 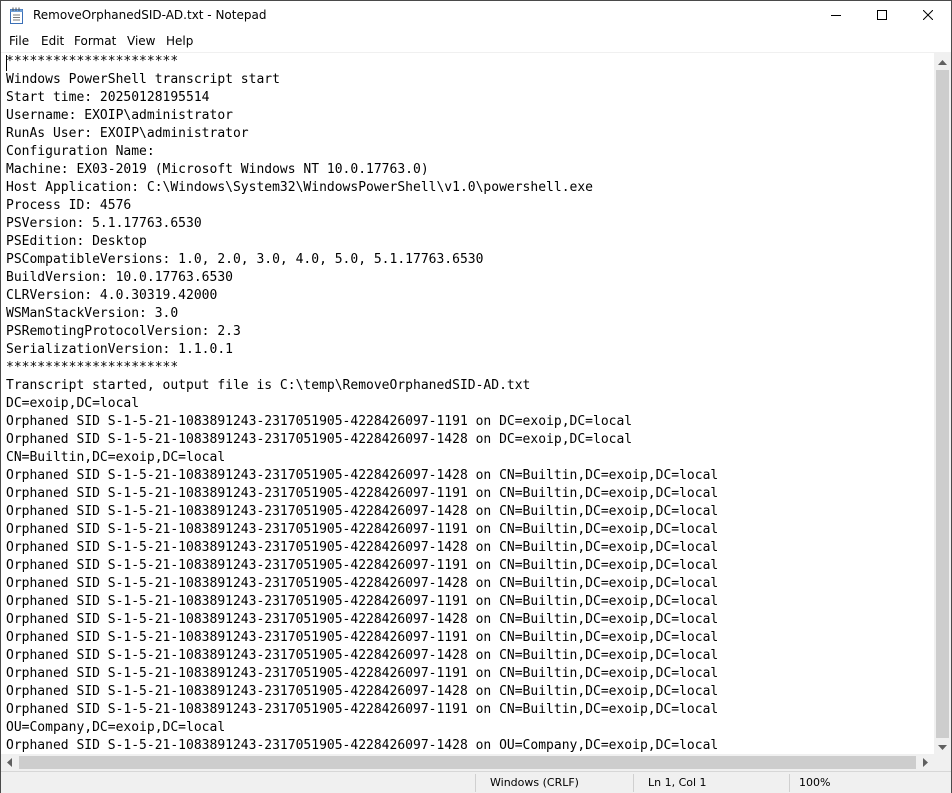 What do you see at coordinates (362, 242) in the screenshot?
I see `text-line: PSEdition: Desktop` at bounding box center [362, 242].